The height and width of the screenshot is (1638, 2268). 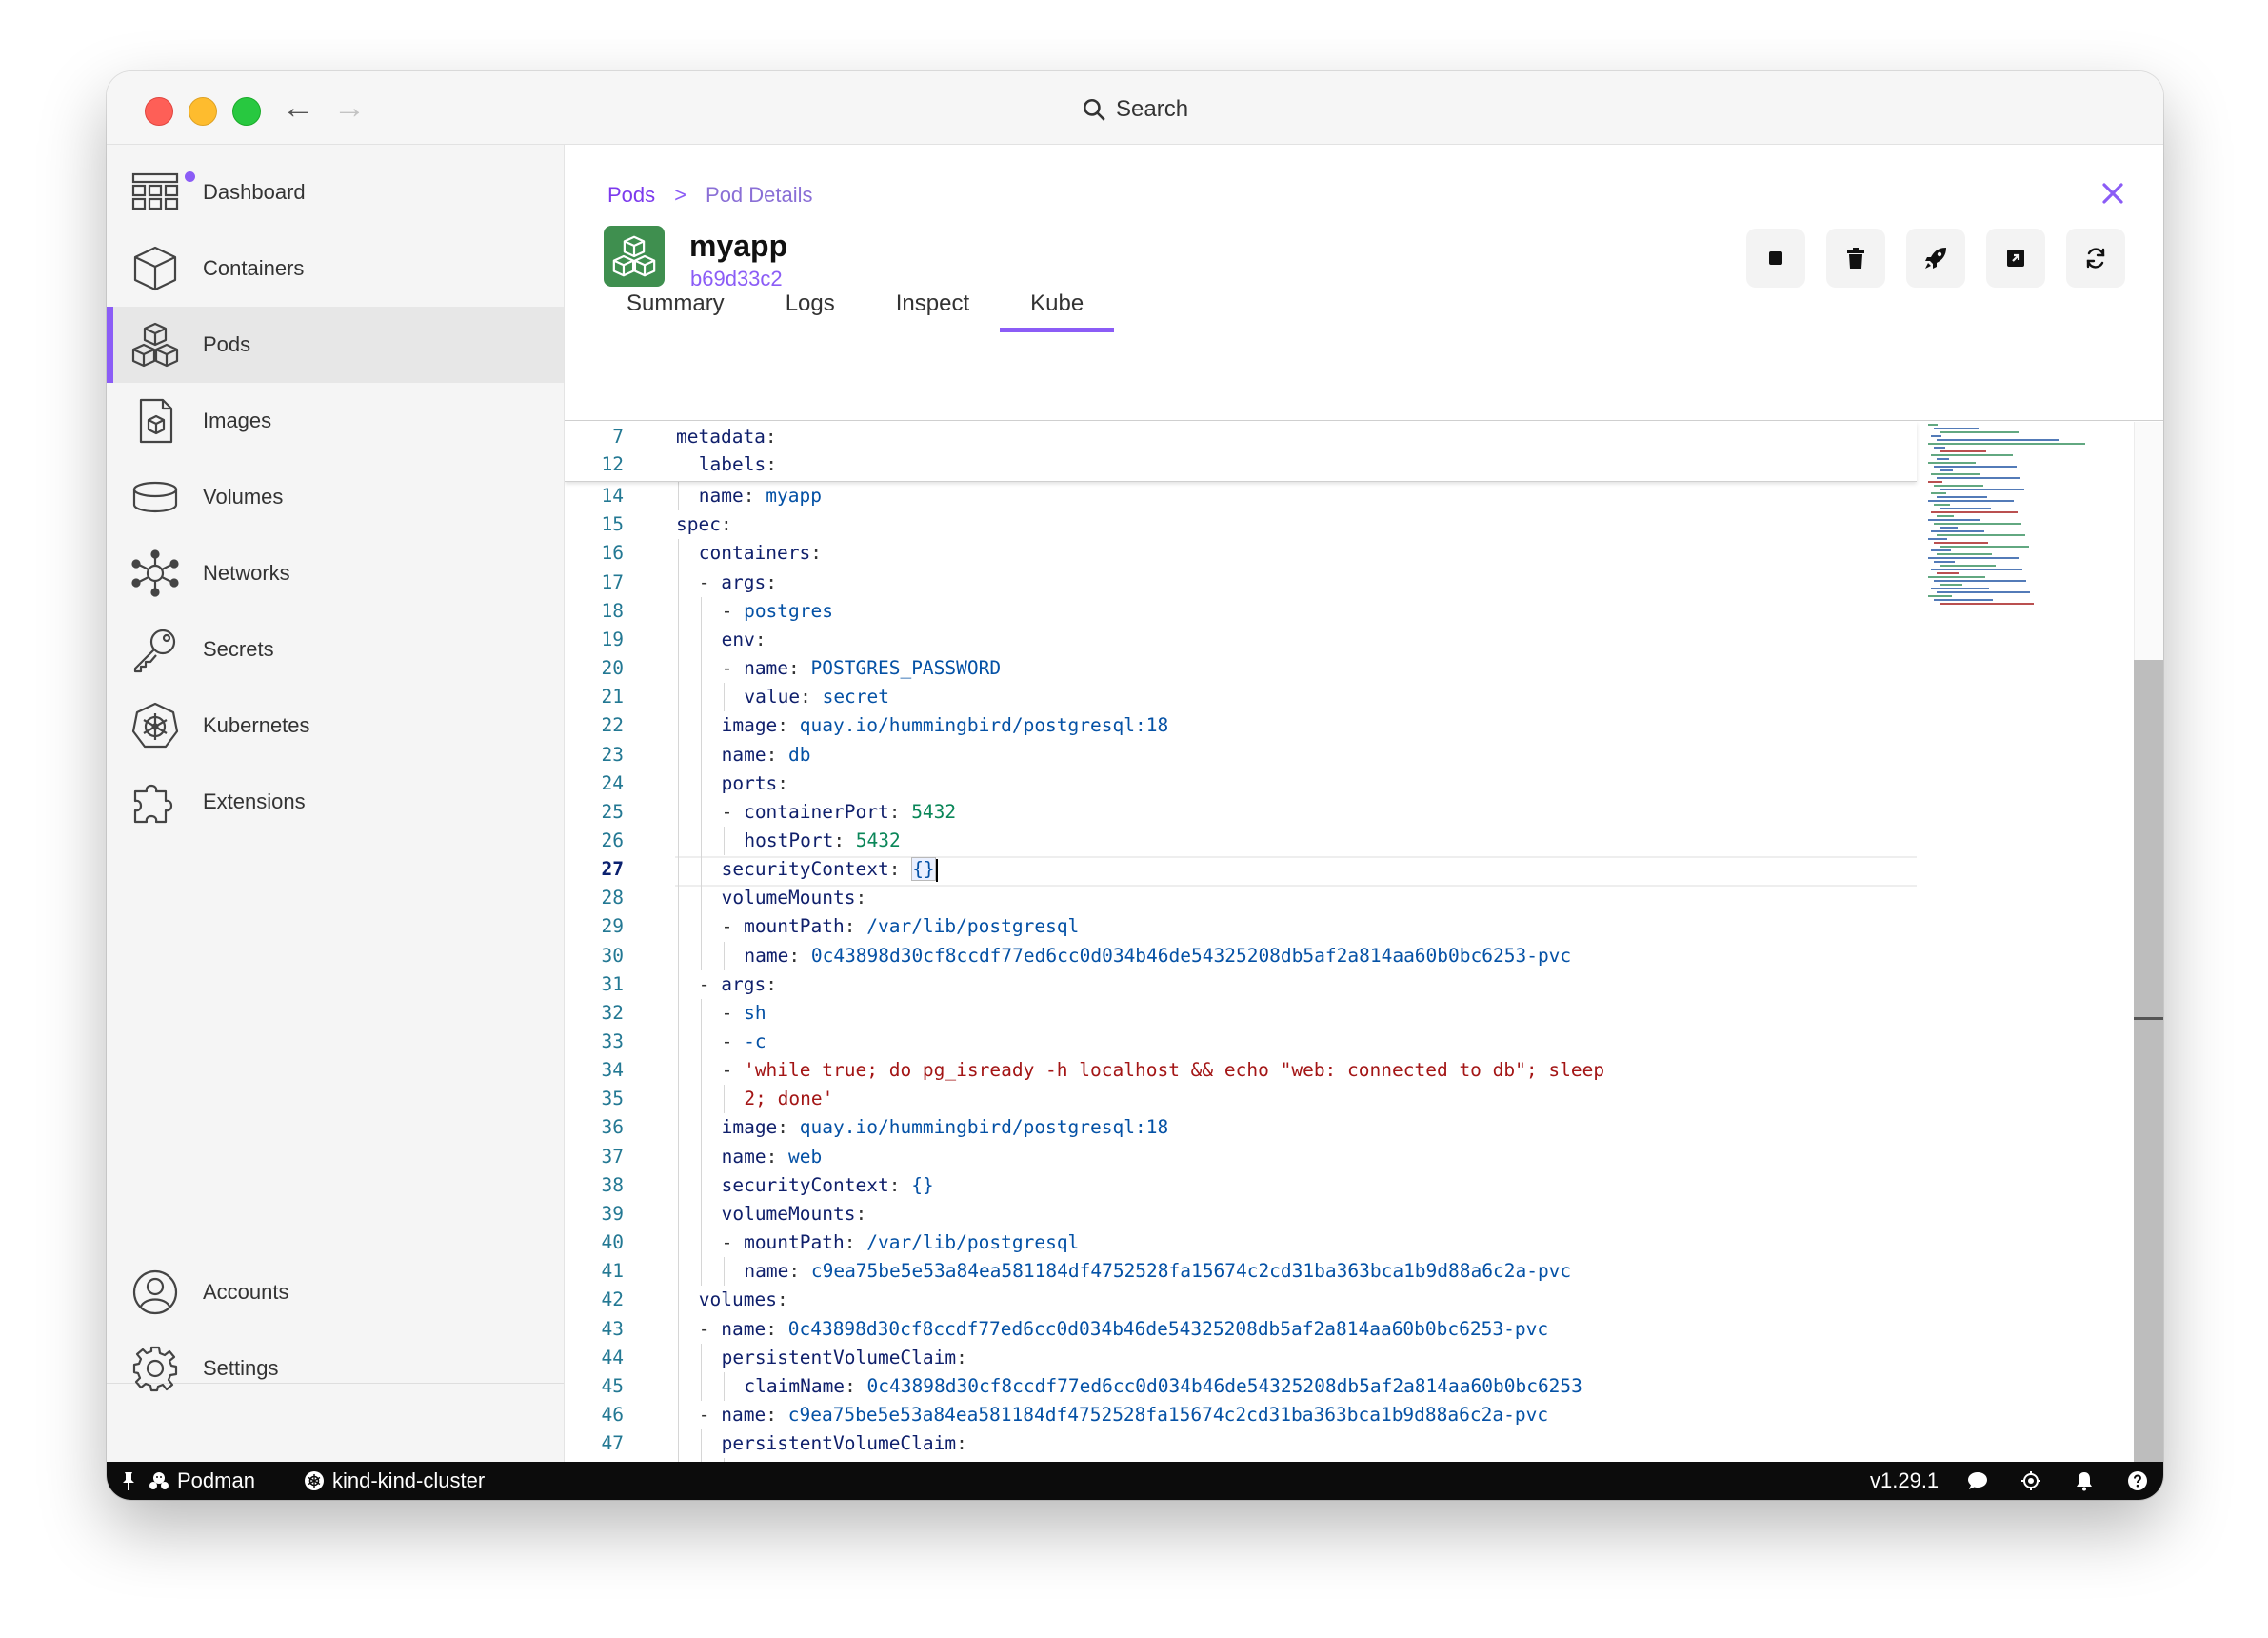 What do you see at coordinates (335, 649) in the screenshot?
I see `sidebar-item-secrets: Secrets` at bounding box center [335, 649].